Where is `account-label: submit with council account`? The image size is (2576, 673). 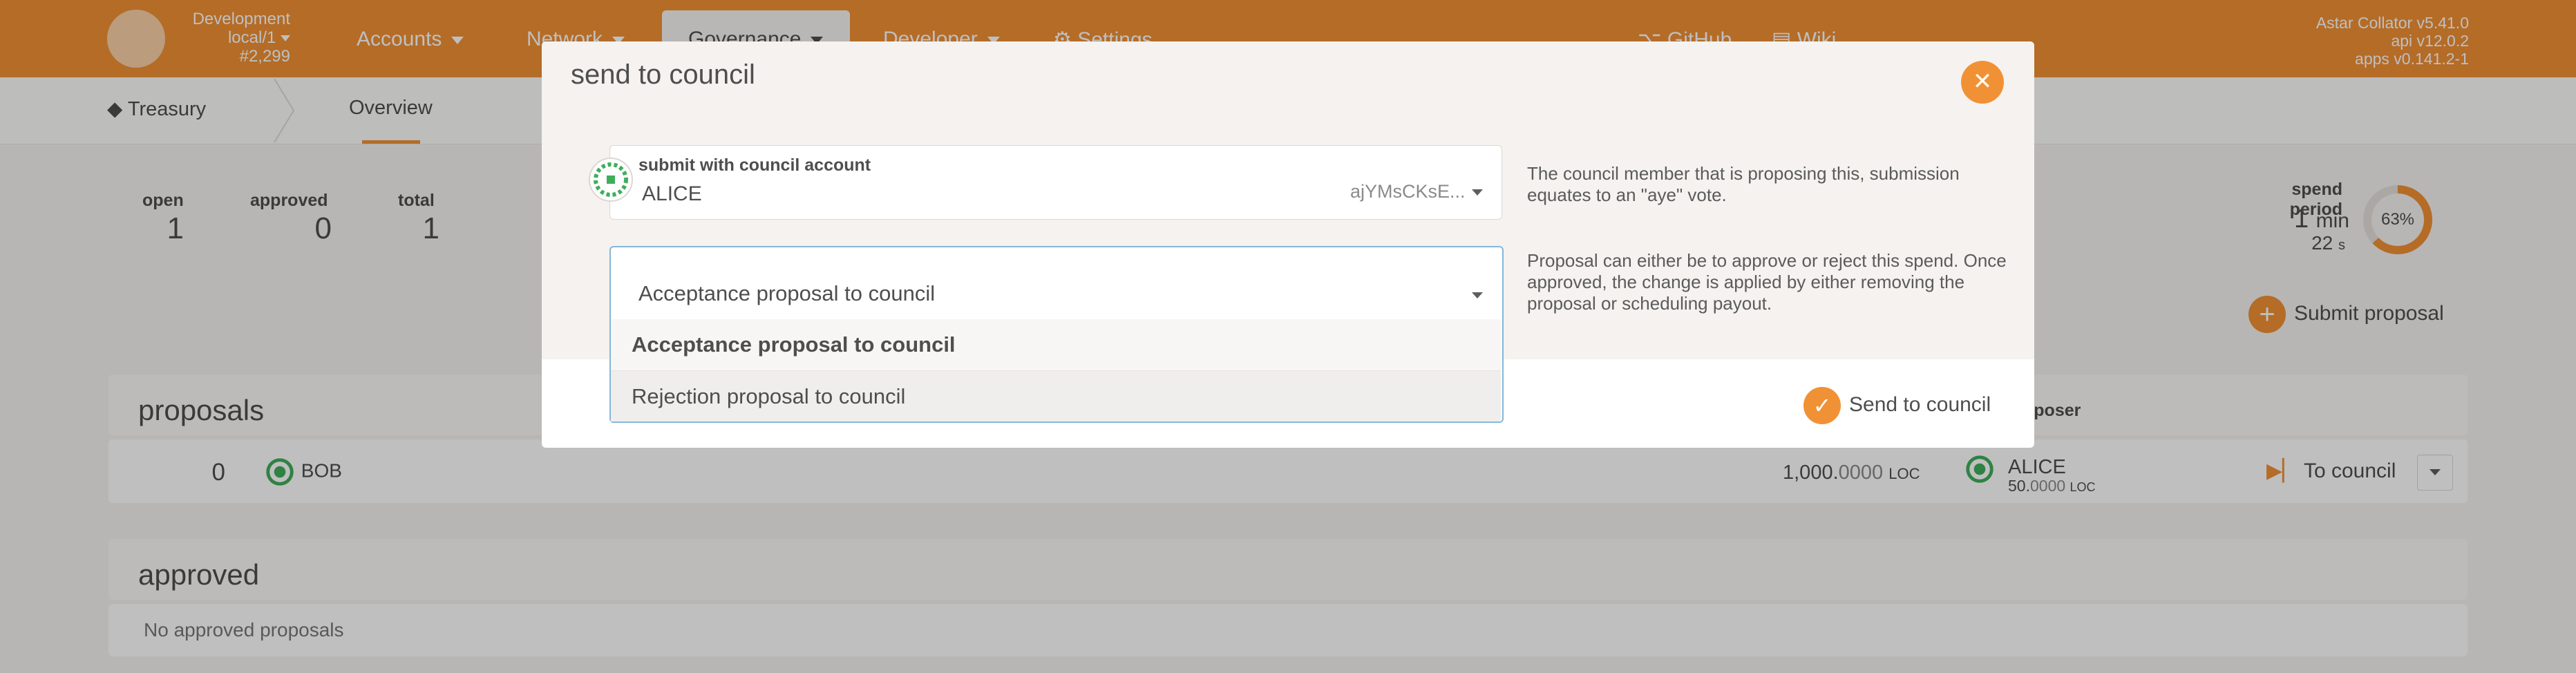
account-label: submit with council account is located at coordinates (754, 165).